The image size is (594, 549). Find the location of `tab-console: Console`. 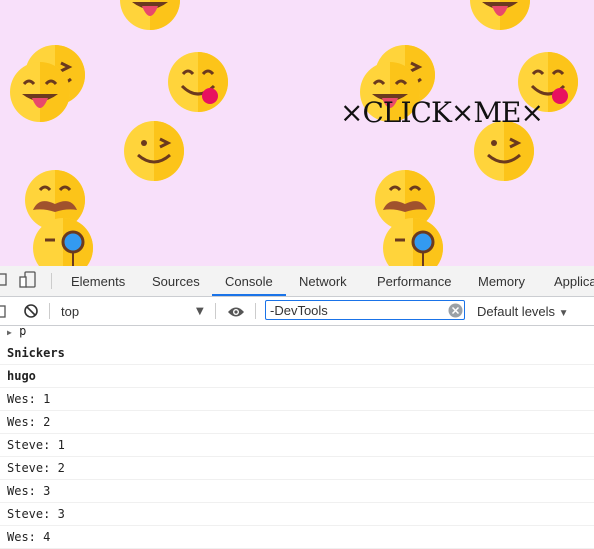

tab-console: Console is located at coordinates (249, 281).